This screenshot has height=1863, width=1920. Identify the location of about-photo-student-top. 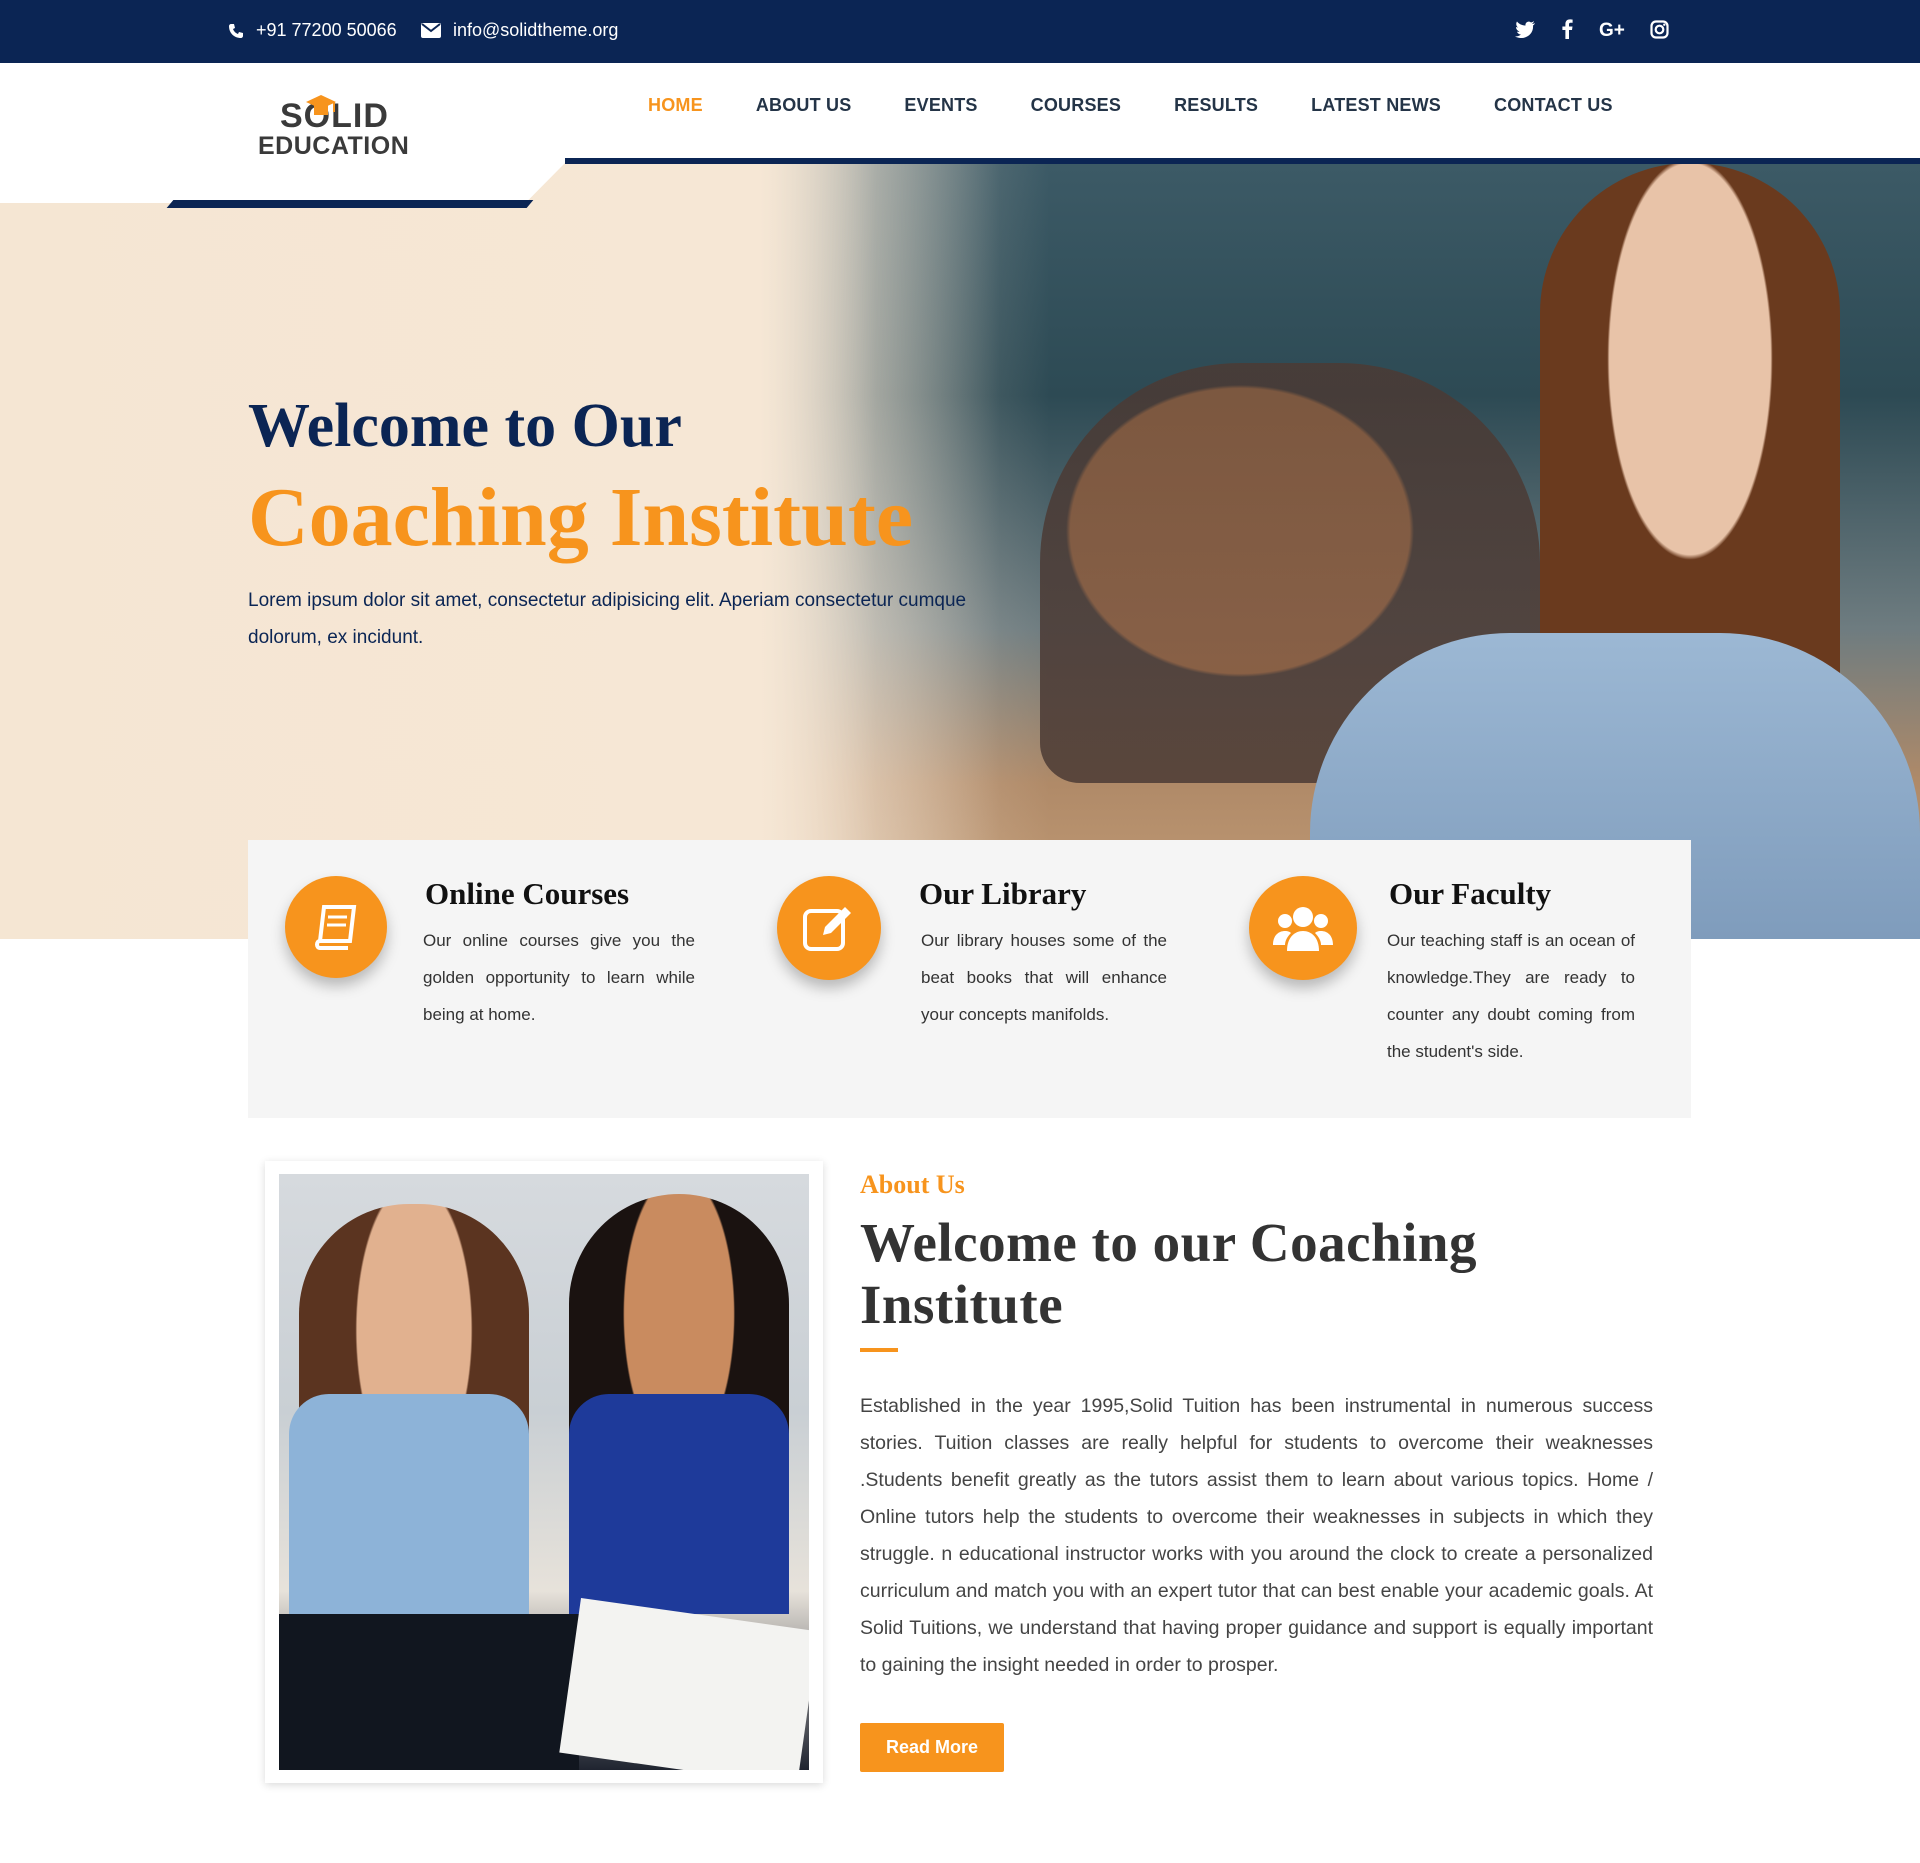
(409, 1509).